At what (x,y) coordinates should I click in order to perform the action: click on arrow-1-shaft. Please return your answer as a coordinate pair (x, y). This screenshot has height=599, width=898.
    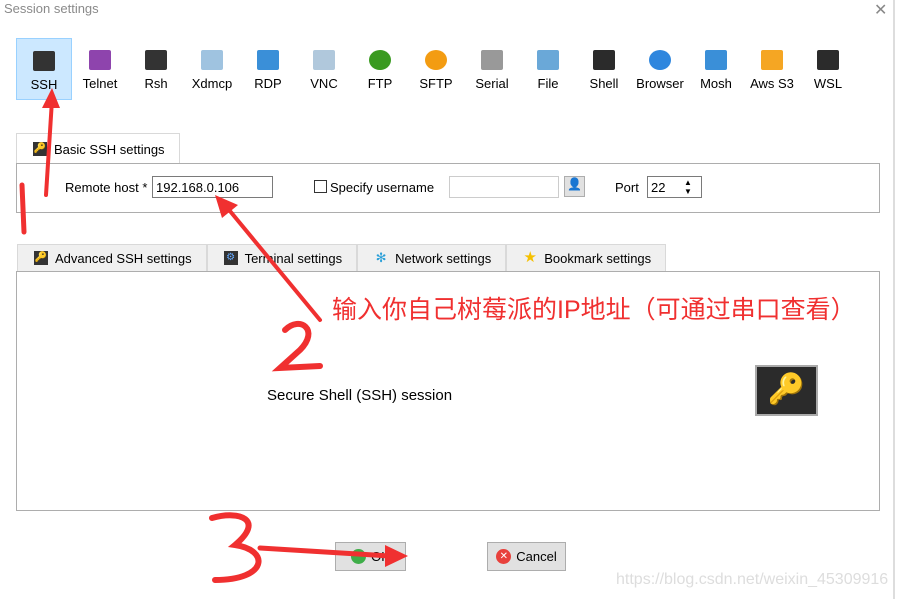
    Looking at the image, I should click on (49, 147).